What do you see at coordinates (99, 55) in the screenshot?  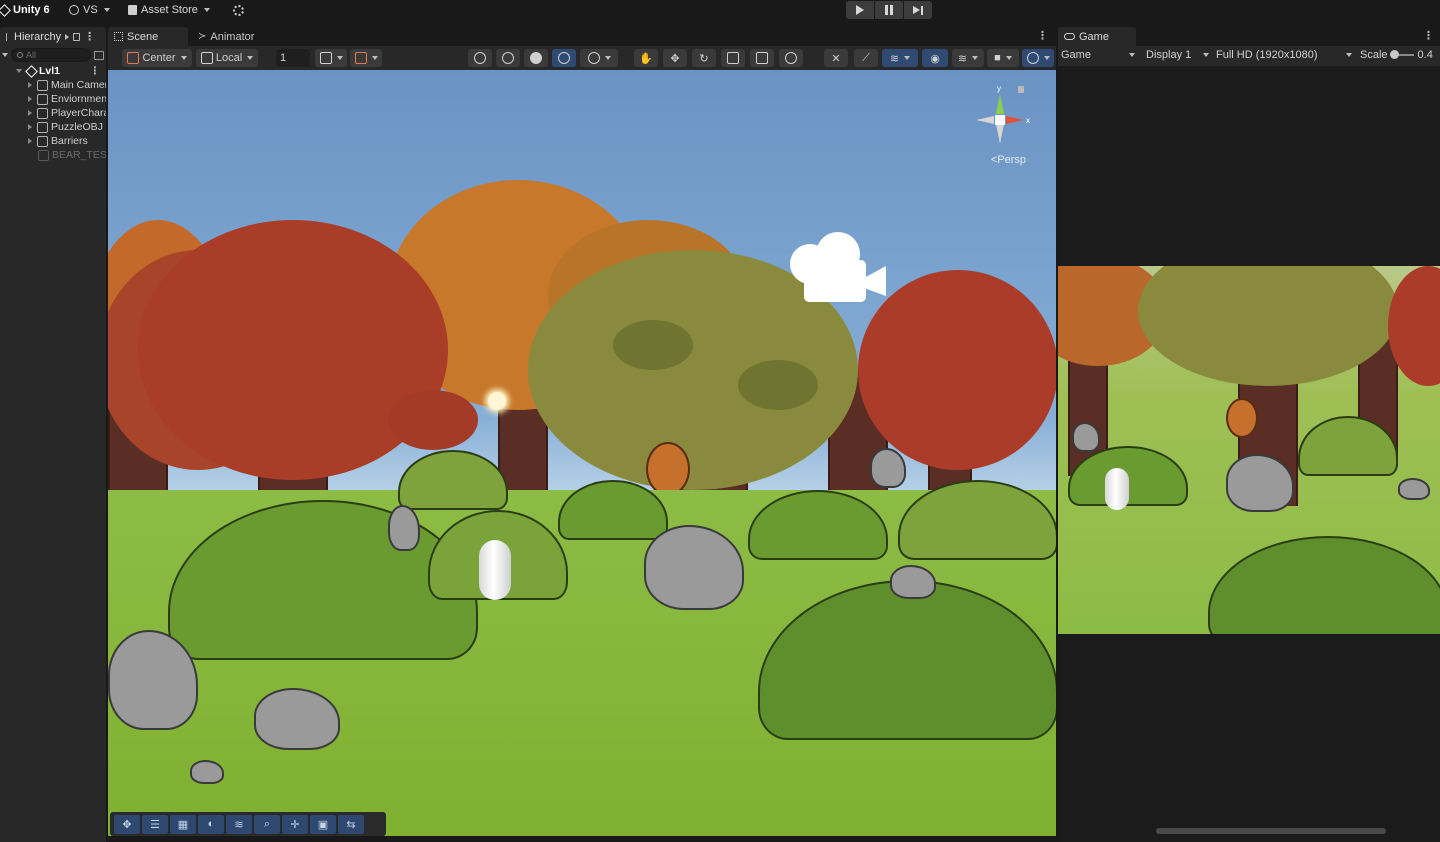 I see `filter-icon` at bounding box center [99, 55].